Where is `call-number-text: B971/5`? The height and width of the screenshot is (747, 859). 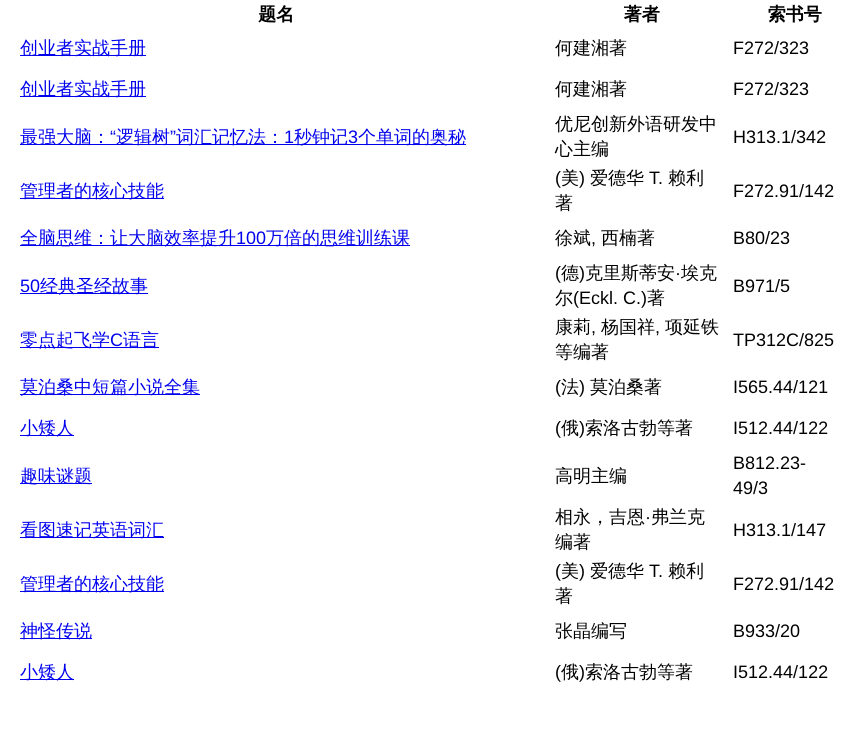
call-number-text: B971/5 is located at coordinates (761, 286).